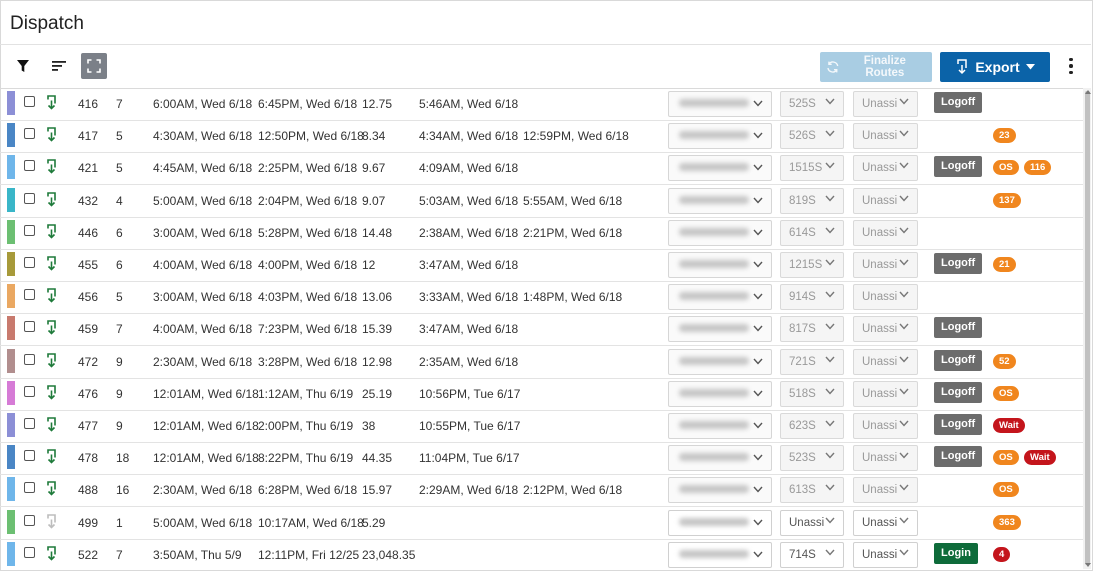  What do you see at coordinates (812, 490) in the screenshot?
I see `vehicle-select: 613S` at bounding box center [812, 490].